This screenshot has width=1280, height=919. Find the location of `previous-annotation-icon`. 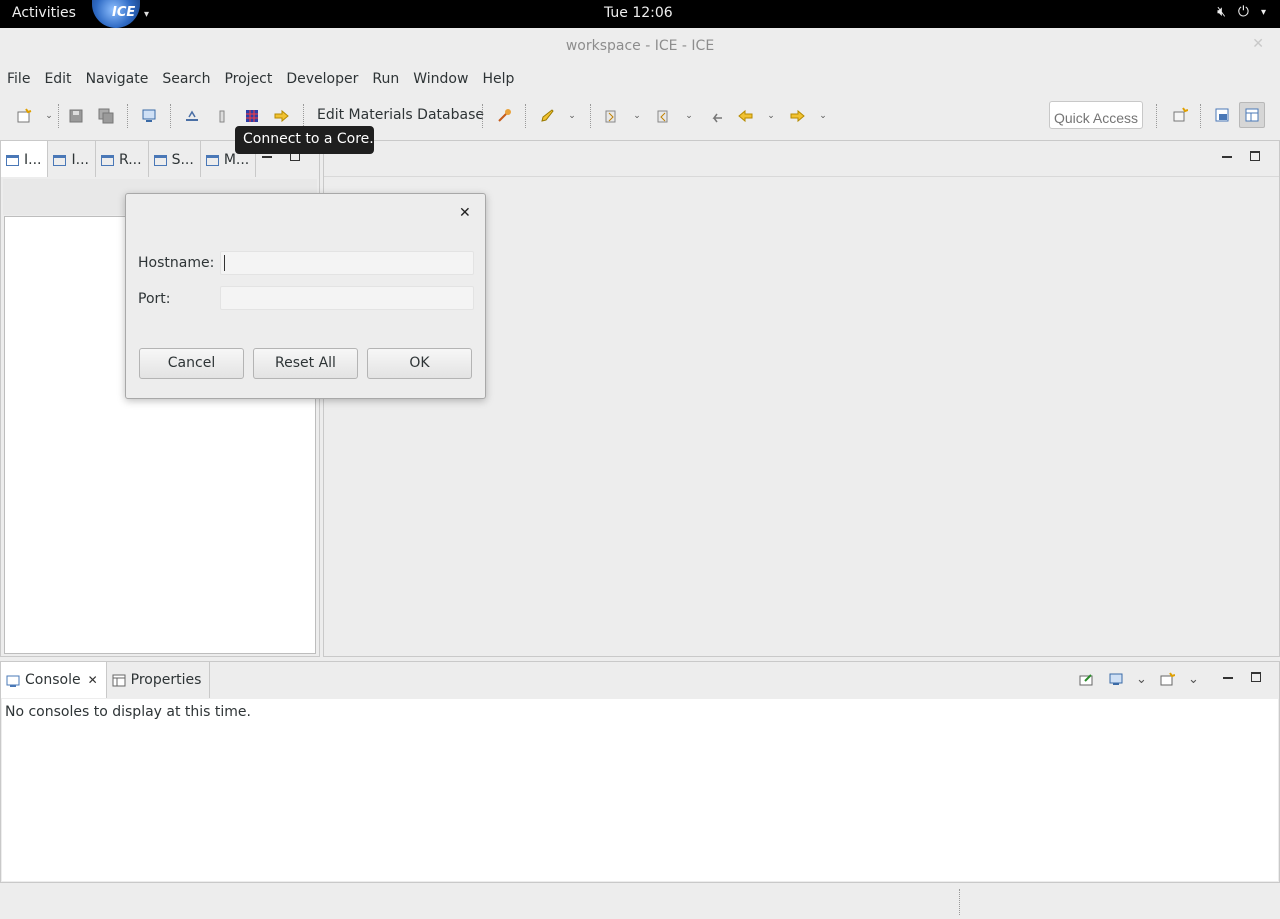

previous-annotation-icon is located at coordinates (663, 116).